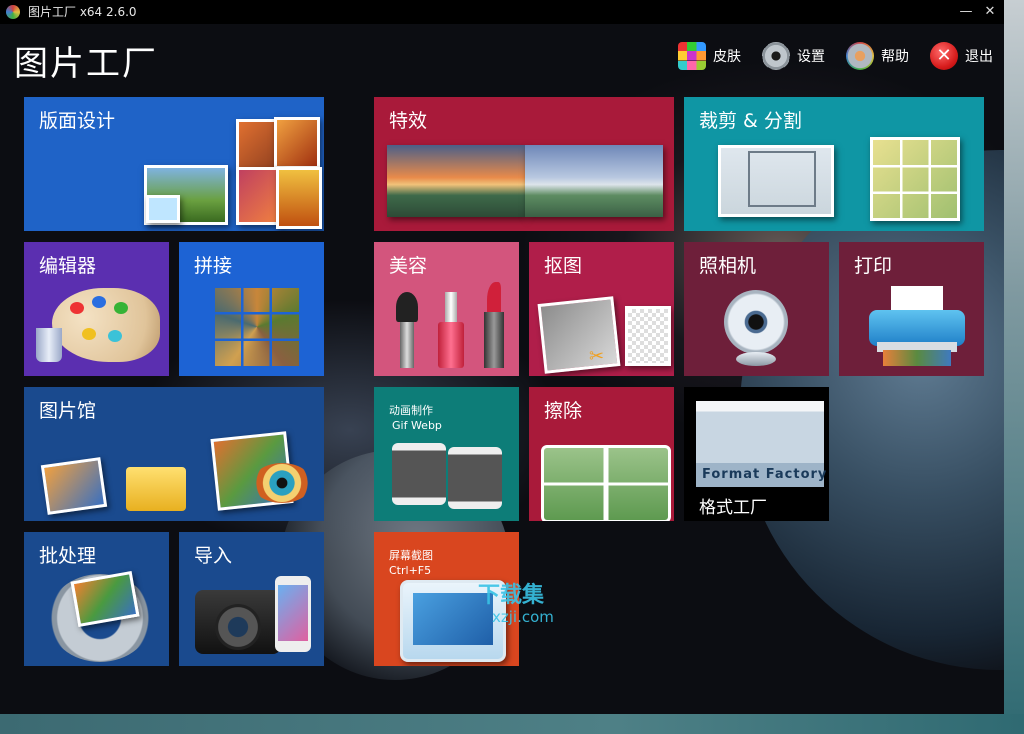 The width and height of the screenshot is (1024, 734). I want to click on paint-palette-icon, so click(106, 325).